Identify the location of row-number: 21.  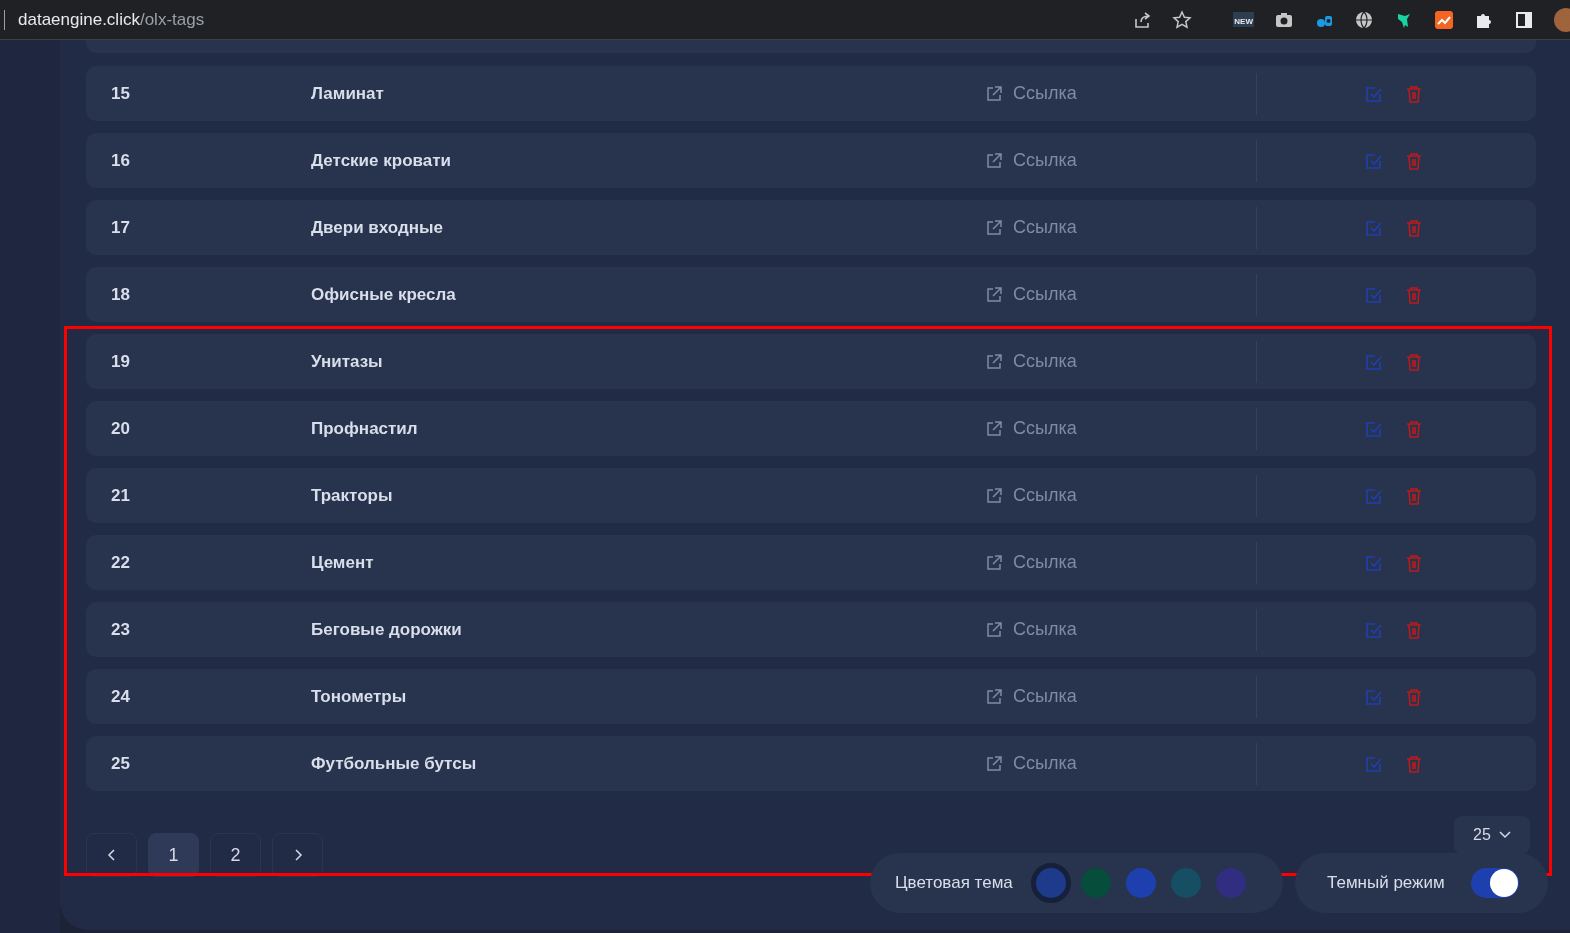
(120, 495).